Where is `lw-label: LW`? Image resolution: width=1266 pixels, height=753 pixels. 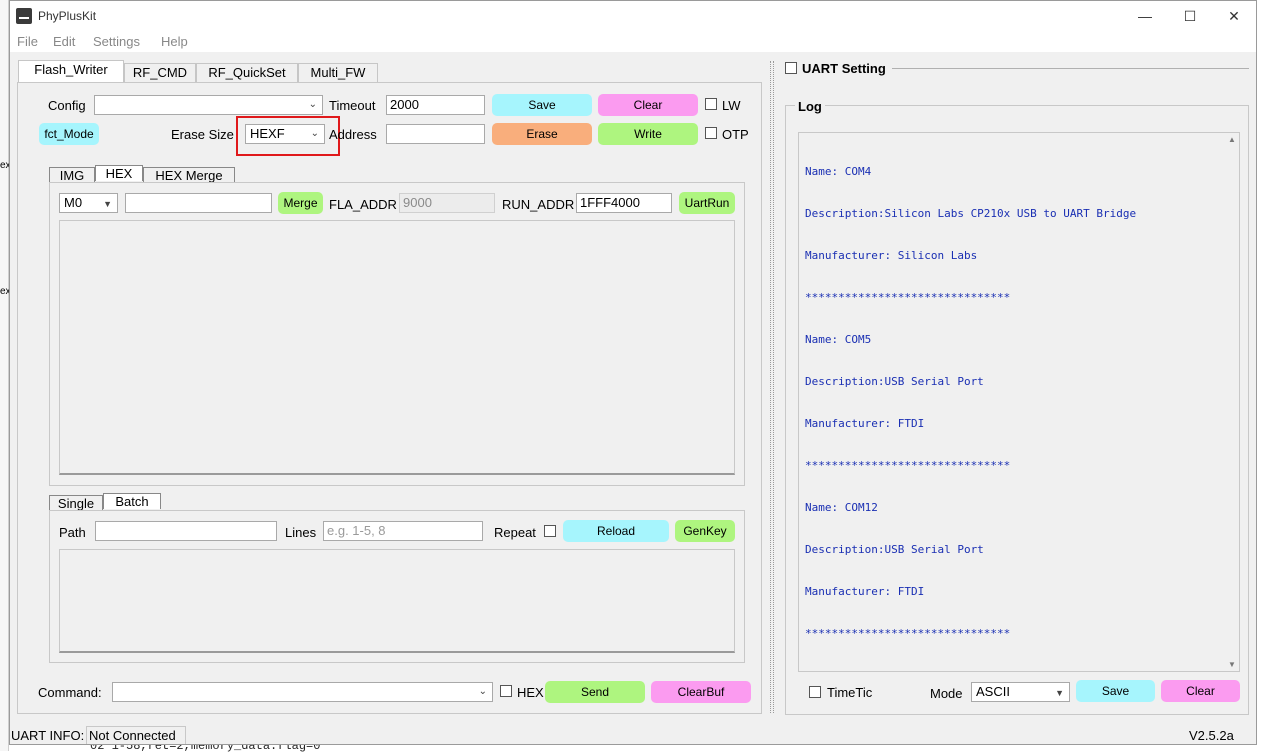 lw-label: LW is located at coordinates (731, 105).